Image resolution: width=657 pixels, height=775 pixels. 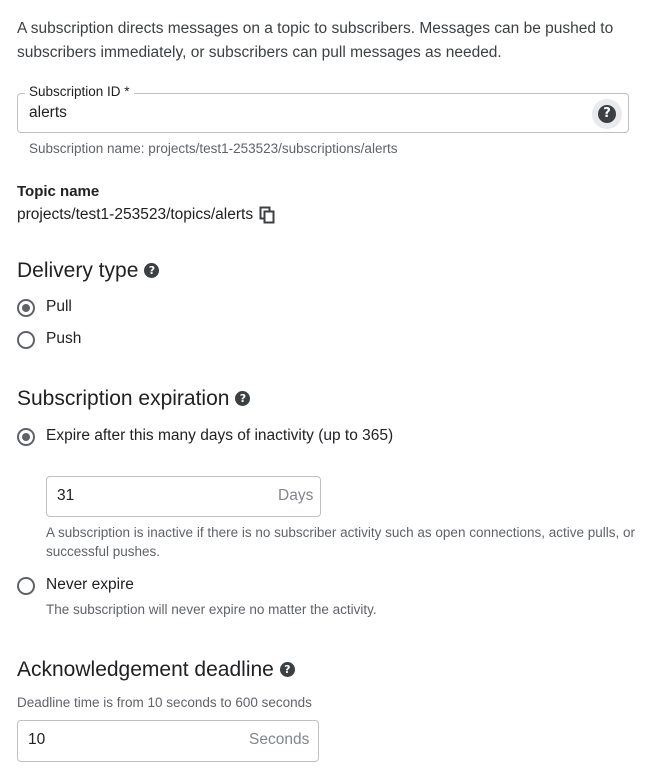 I want to click on copy-icon, so click(x=267, y=215).